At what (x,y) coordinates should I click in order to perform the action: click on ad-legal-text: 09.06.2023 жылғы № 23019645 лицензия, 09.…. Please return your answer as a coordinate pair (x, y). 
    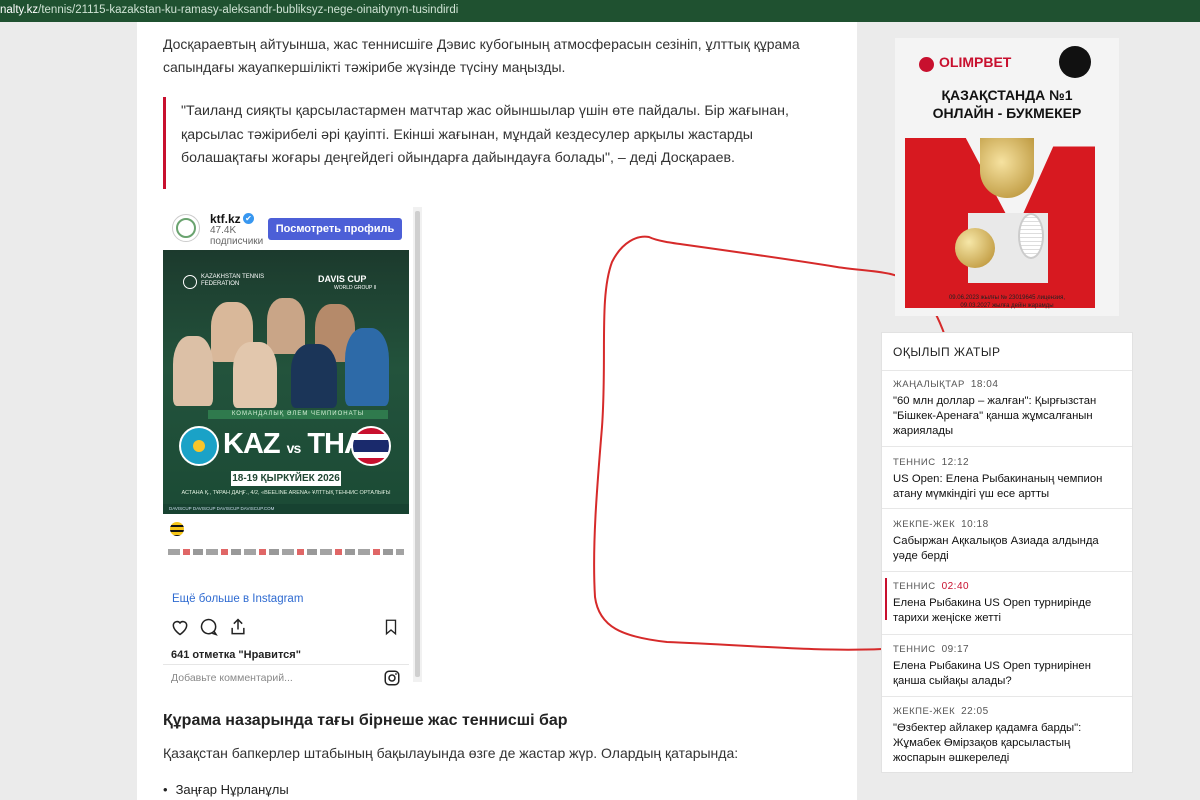
    Looking at the image, I should click on (1007, 302).